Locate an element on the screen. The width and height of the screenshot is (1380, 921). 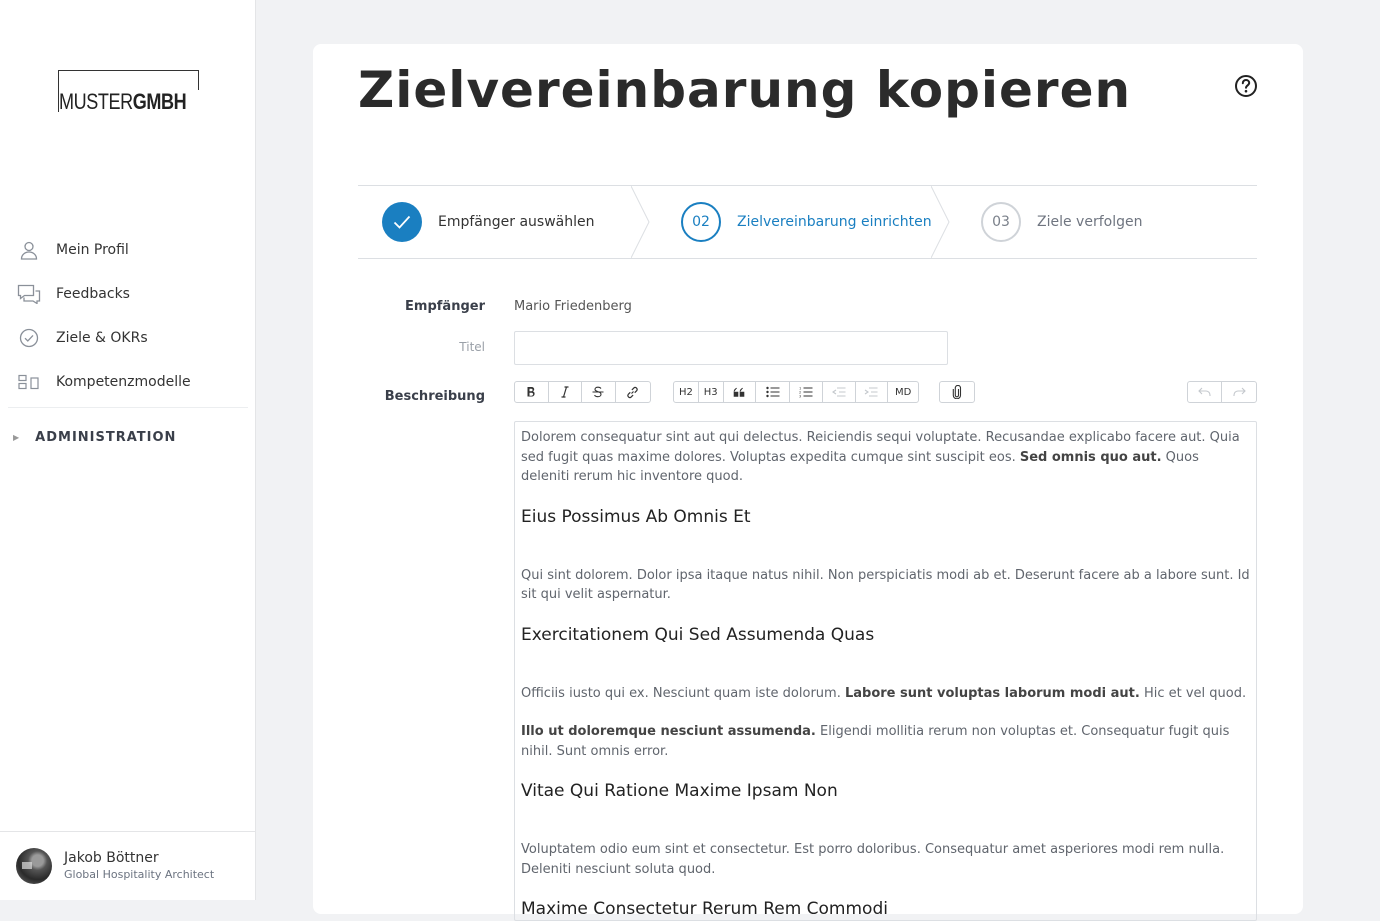
sidebar-item-label: Kompetenzmodelle is located at coordinates (123, 382).